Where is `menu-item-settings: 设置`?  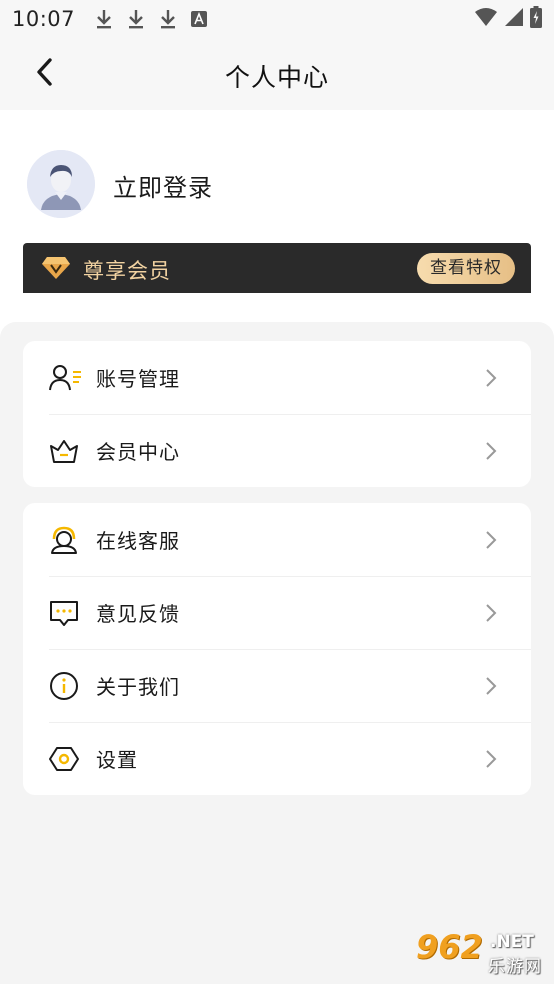
menu-item-settings: 设置 is located at coordinates (277, 758).